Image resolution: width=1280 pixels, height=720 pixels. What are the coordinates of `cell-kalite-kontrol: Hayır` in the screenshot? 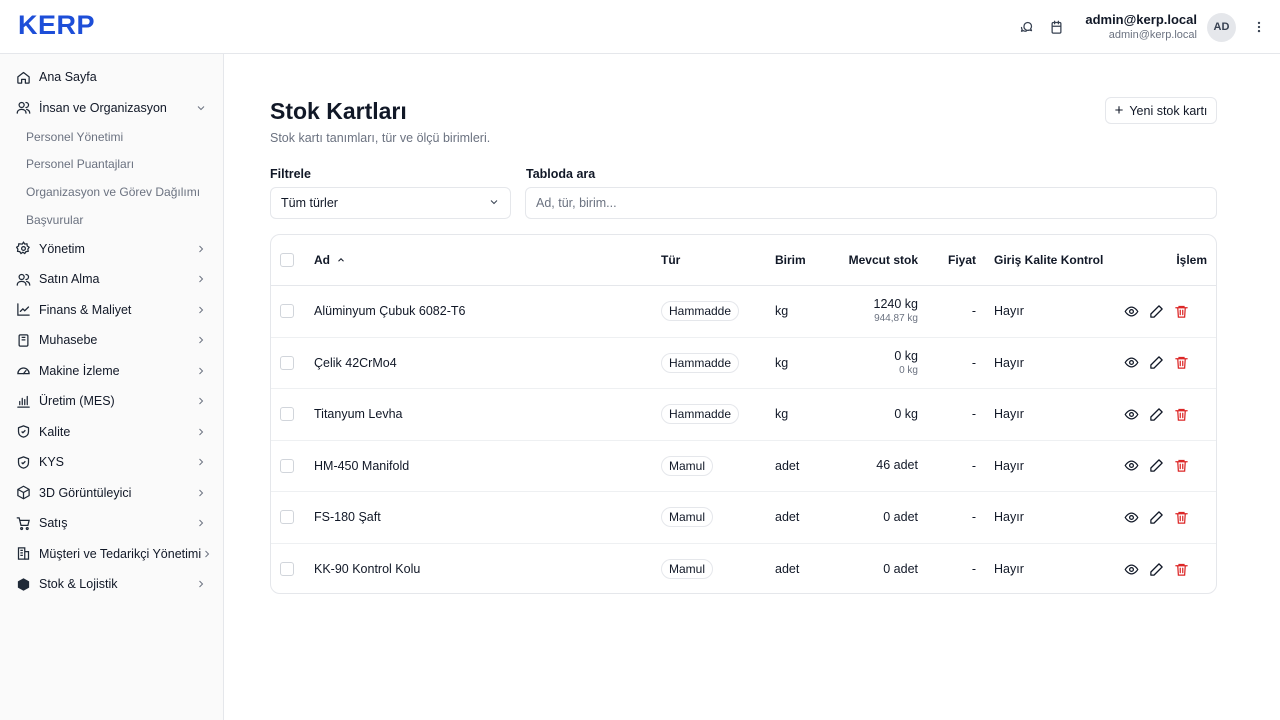 It's located at (1009, 569).